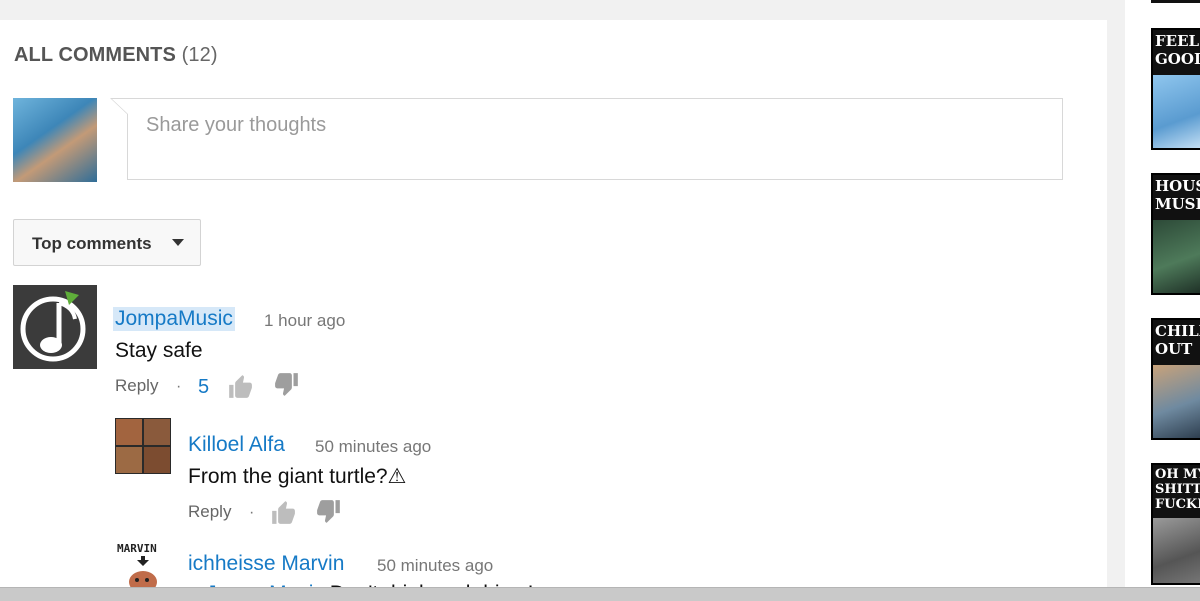 The width and height of the screenshot is (1200, 601). What do you see at coordinates (95, 55) in the screenshot?
I see `comments-header-label: ALL COMMENTS` at bounding box center [95, 55].